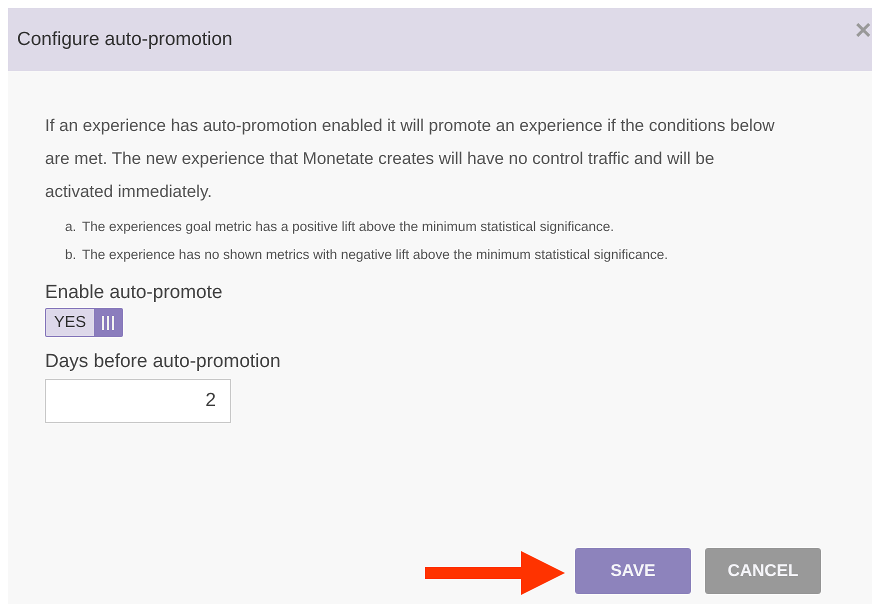 The height and width of the screenshot is (604, 872). I want to click on list-marker: a., so click(71, 227).